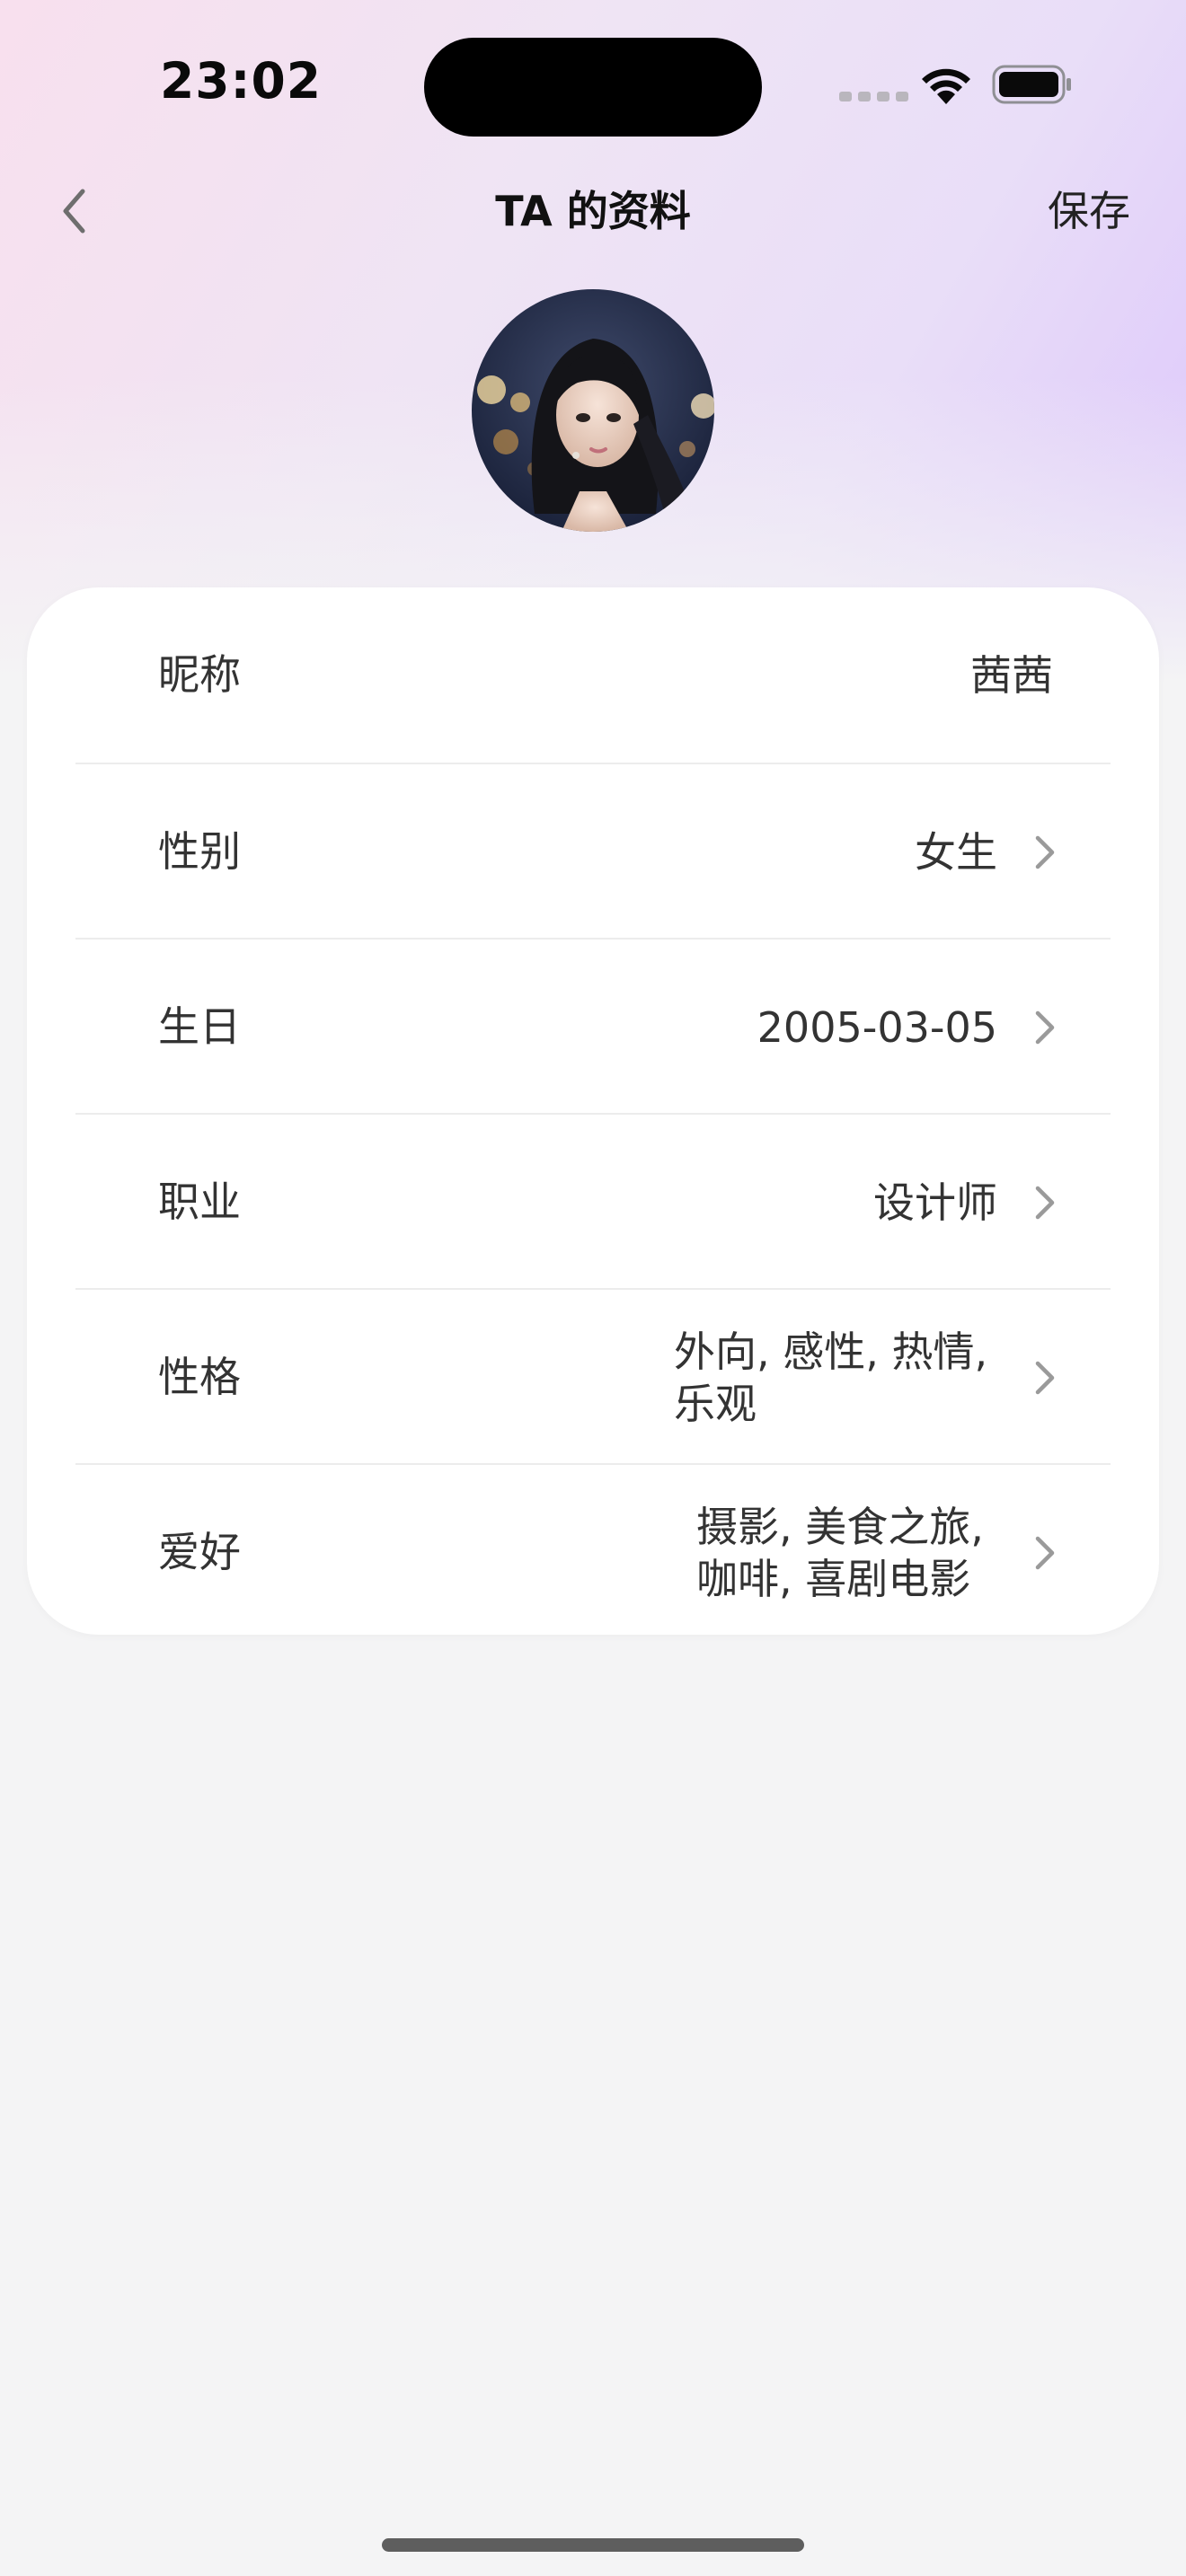 The width and height of the screenshot is (1186, 2576). I want to click on page-title: TA 的资料, so click(593, 211).